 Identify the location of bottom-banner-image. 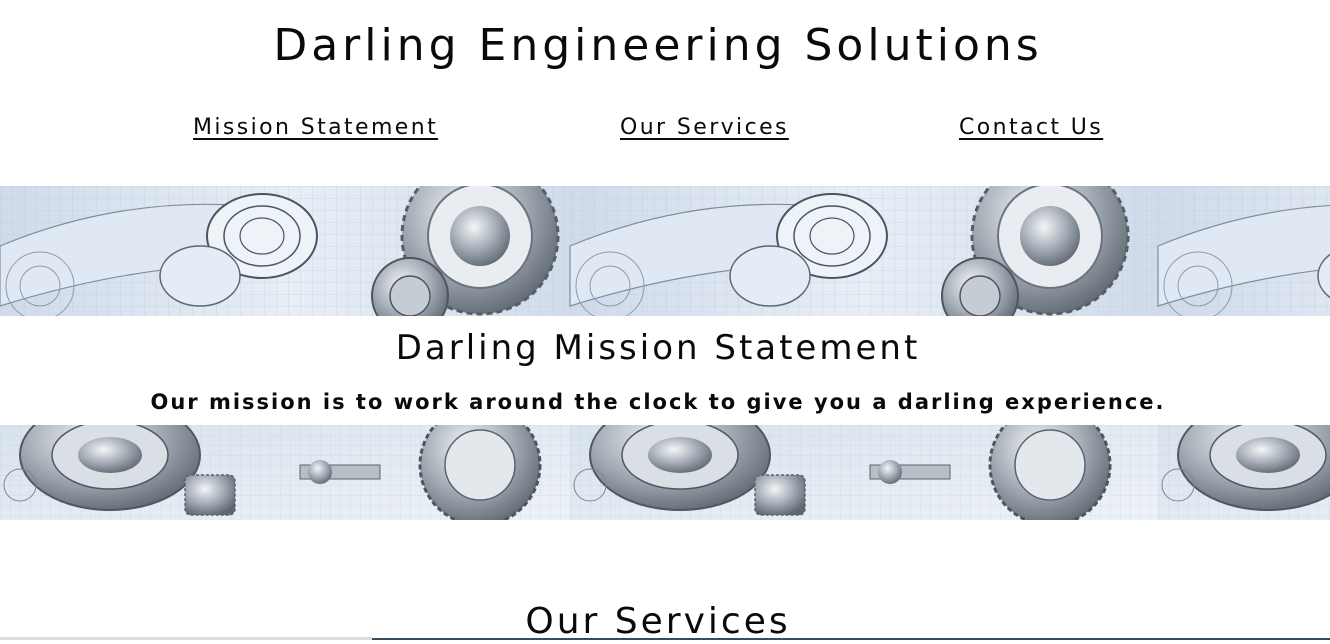
(665, 472).